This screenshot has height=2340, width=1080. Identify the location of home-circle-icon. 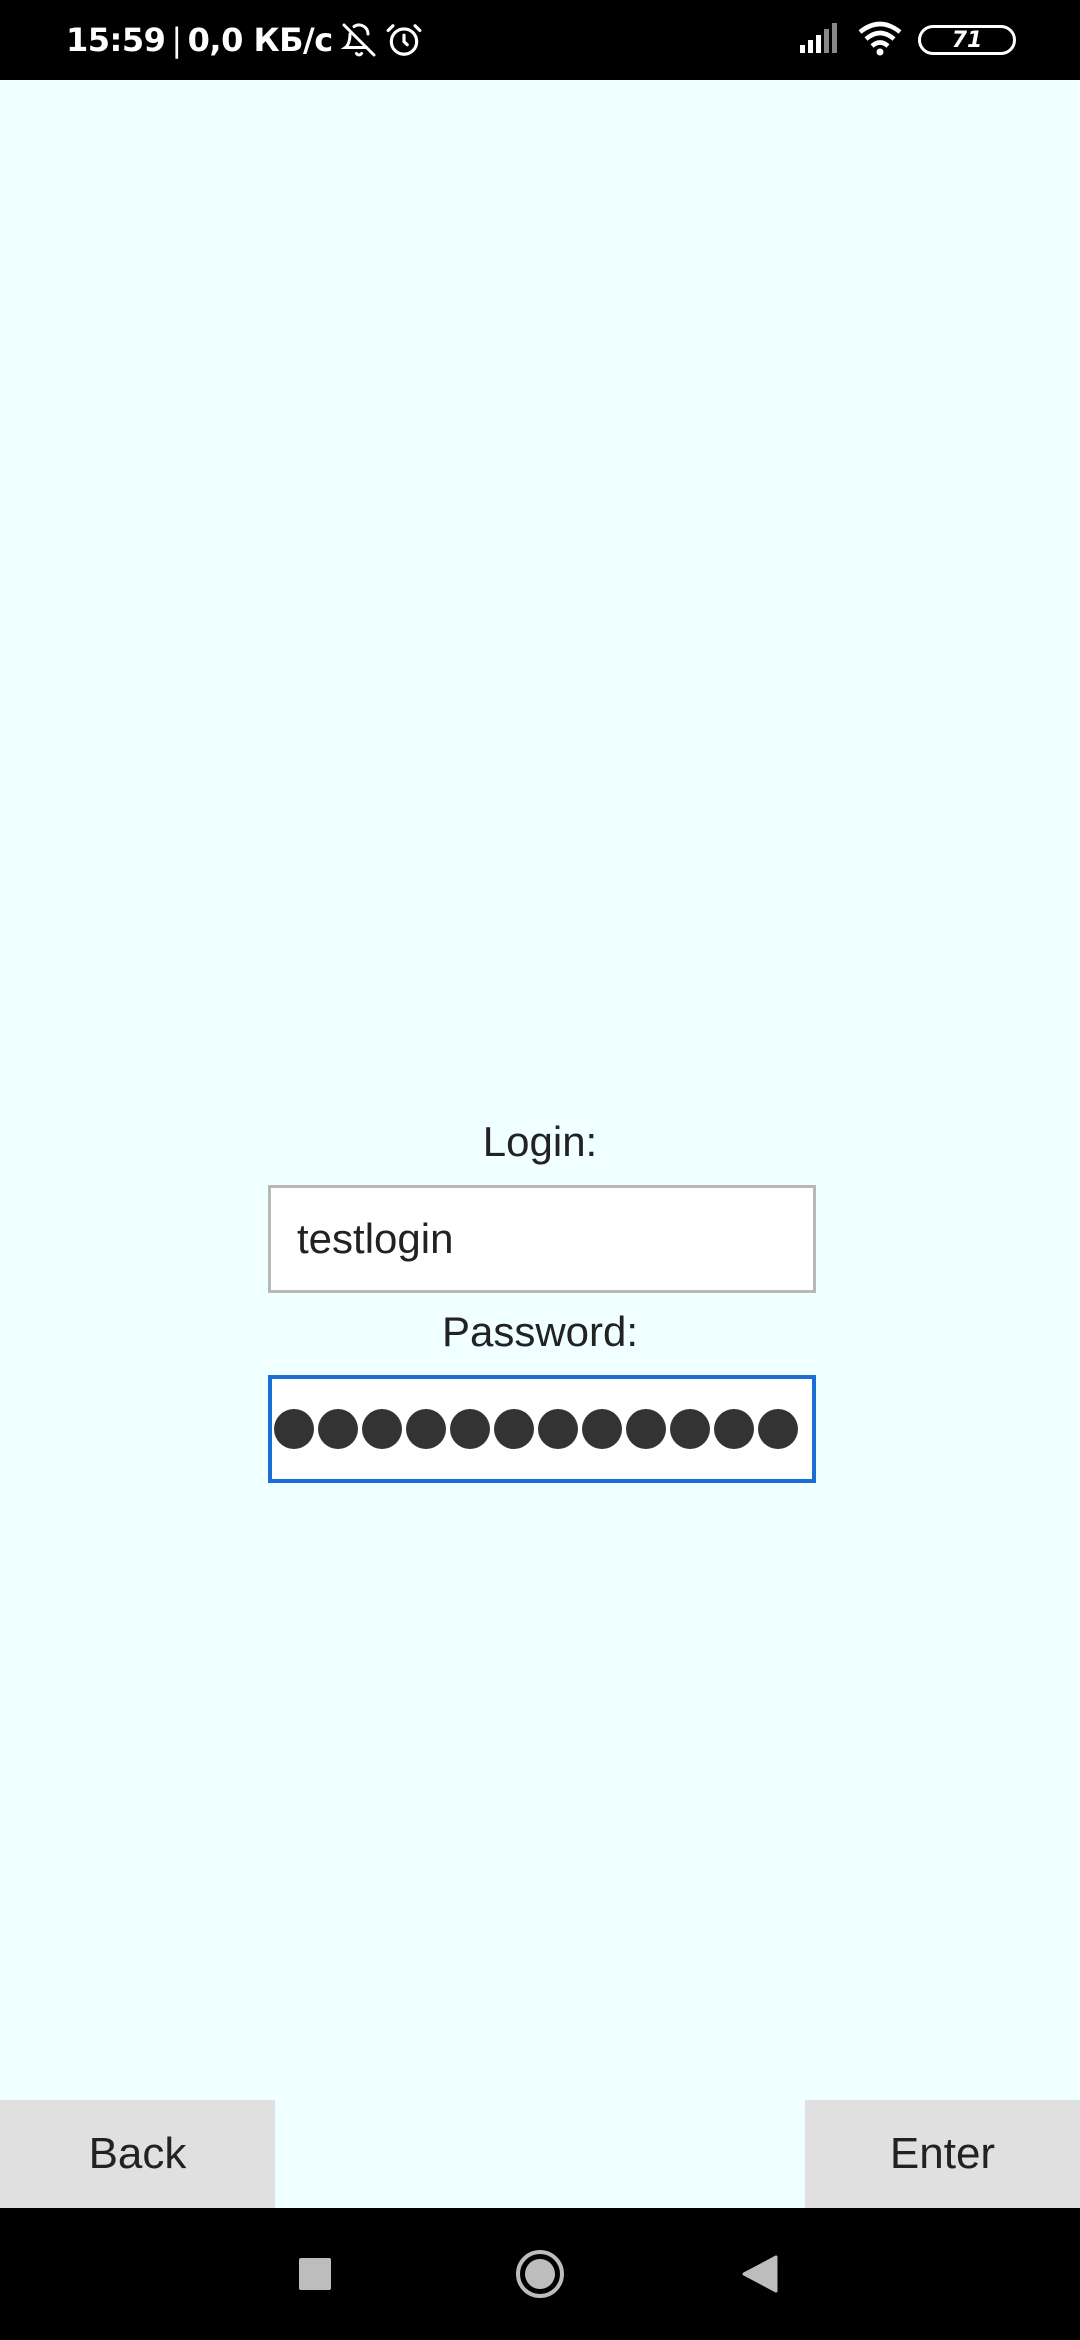
(540, 2274).